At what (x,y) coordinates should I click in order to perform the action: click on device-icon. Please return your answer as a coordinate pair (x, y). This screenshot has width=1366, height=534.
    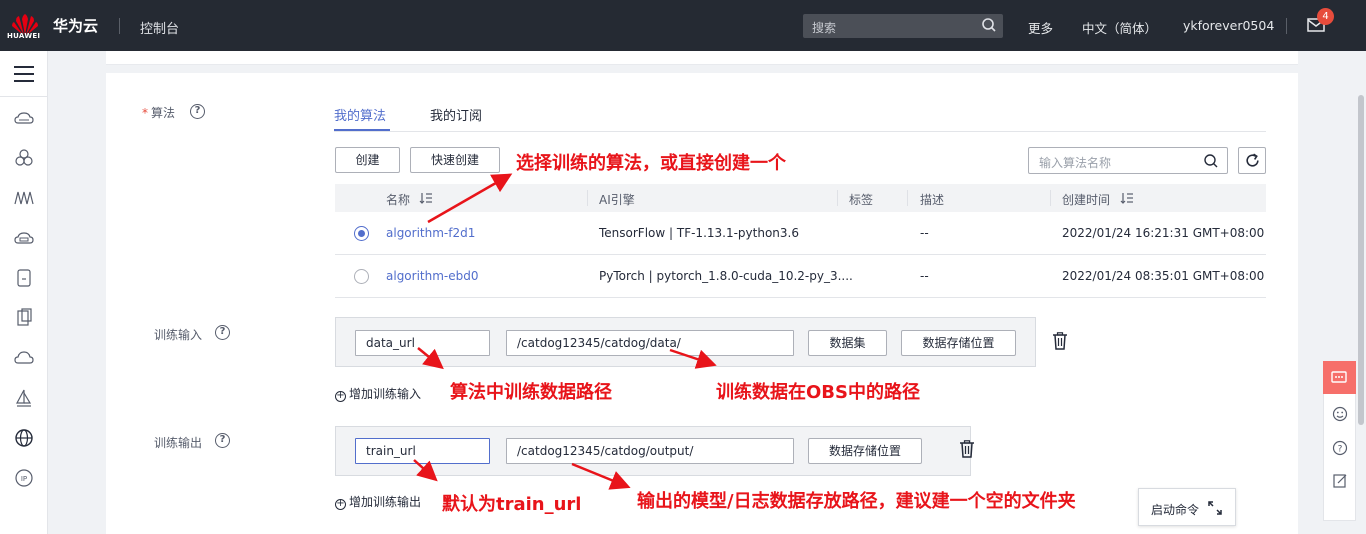
    Looking at the image, I should click on (24, 278).